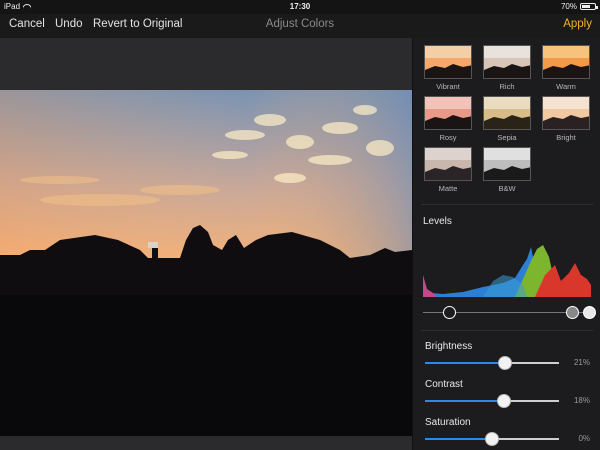 Image resolution: width=600 pixels, height=450 pixels. Describe the element at coordinates (448, 188) in the screenshot. I see `preset-label: Matte` at that location.